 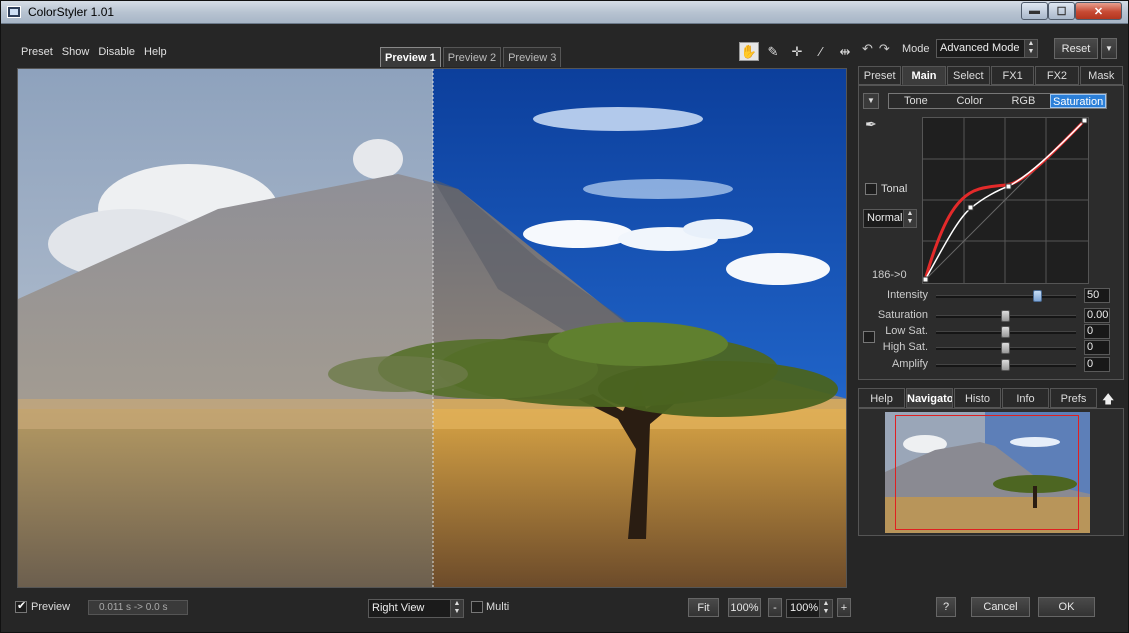 What do you see at coordinates (1057, 75) in the screenshot?
I see `tab-fx2: FX2` at bounding box center [1057, 75].